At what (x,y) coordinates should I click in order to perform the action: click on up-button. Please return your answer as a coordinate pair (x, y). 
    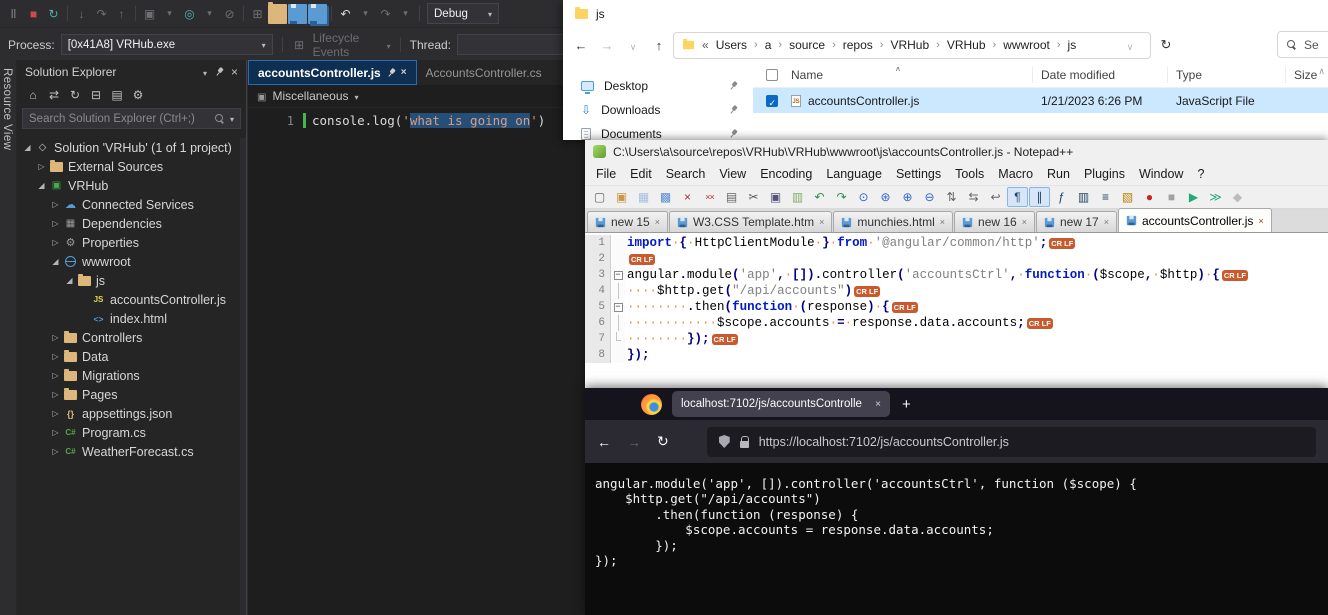
    Looking at the image, I should click on (659, 45).